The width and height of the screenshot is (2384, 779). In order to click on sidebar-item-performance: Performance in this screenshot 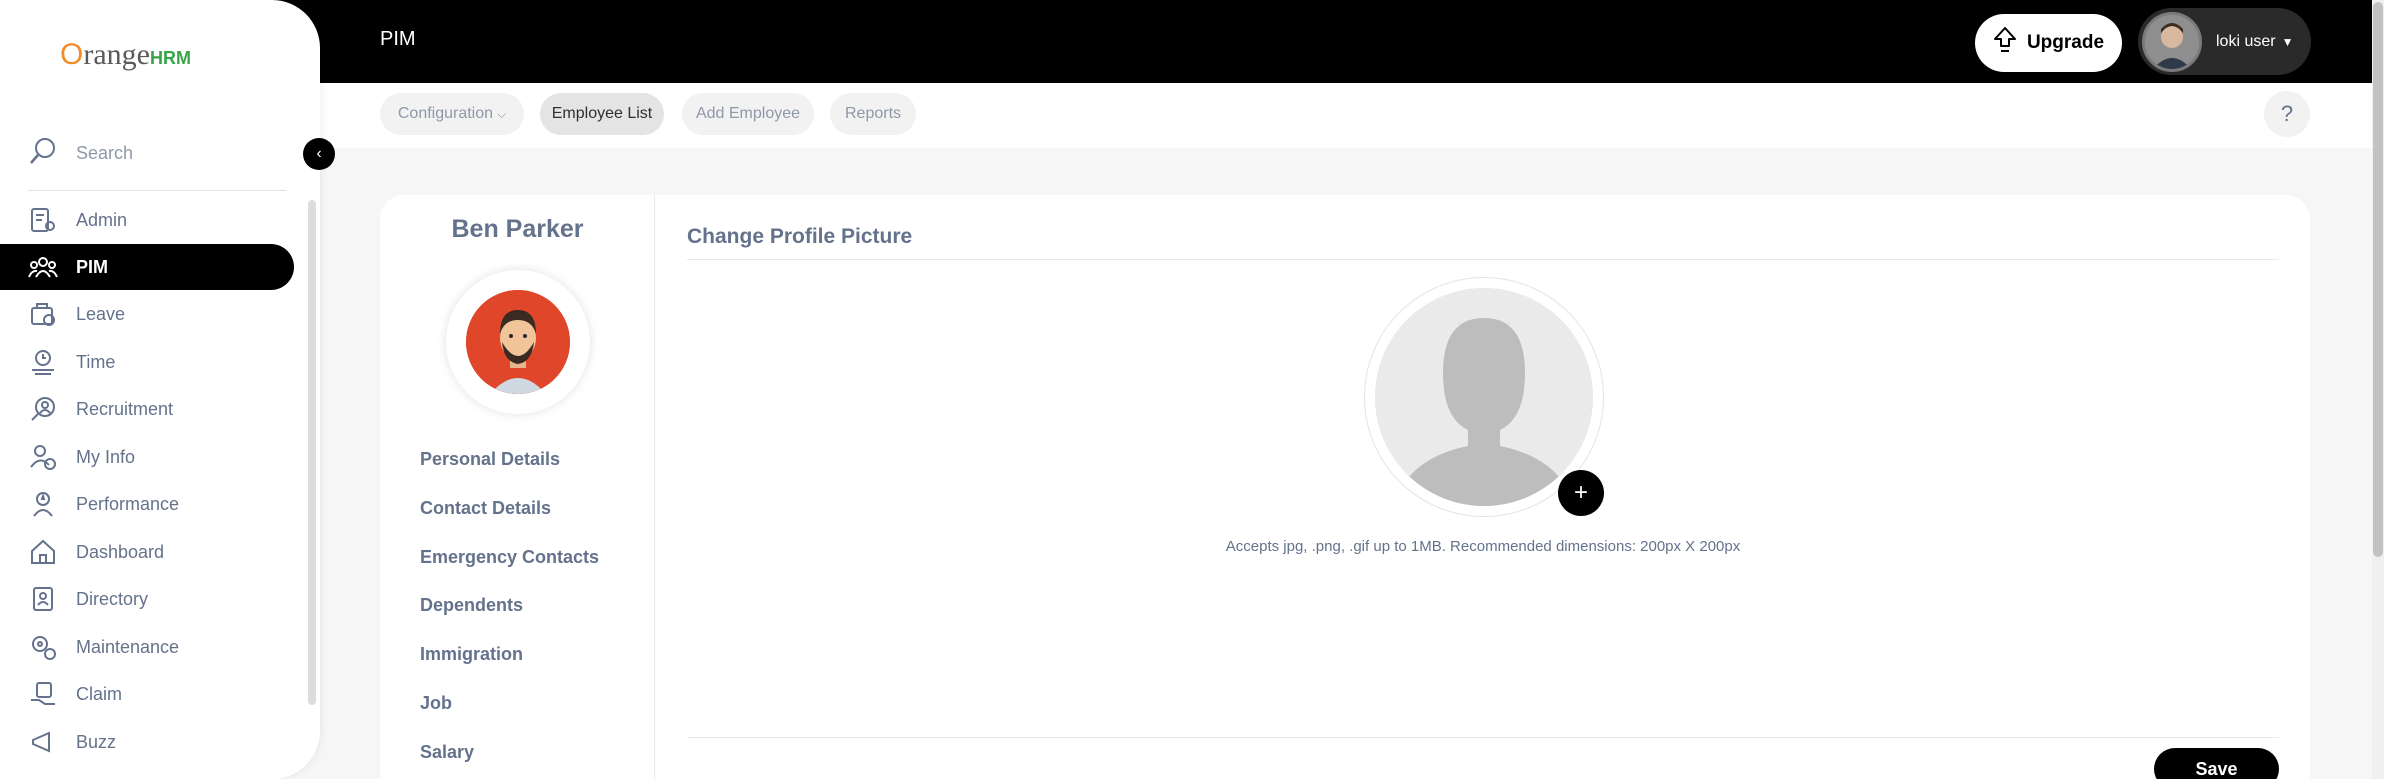, I will do `click(147, 504)`.